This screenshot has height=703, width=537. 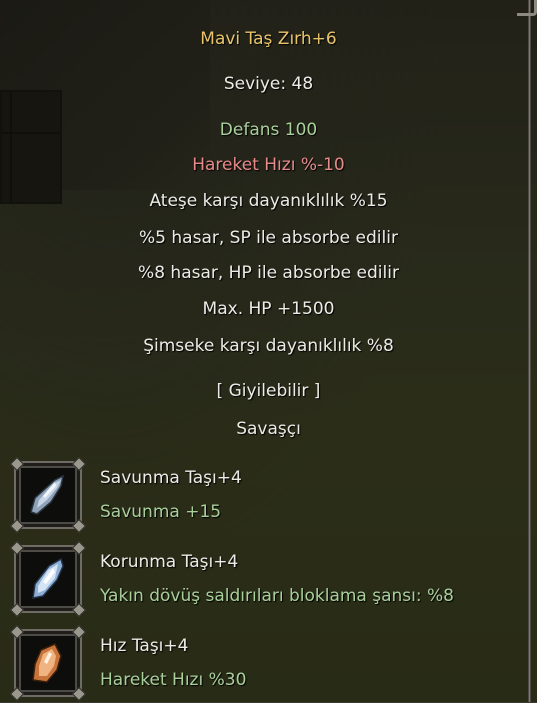 I want to click on socket-stone-name: Savunma Taşı+4, so click(x=171, y=478).